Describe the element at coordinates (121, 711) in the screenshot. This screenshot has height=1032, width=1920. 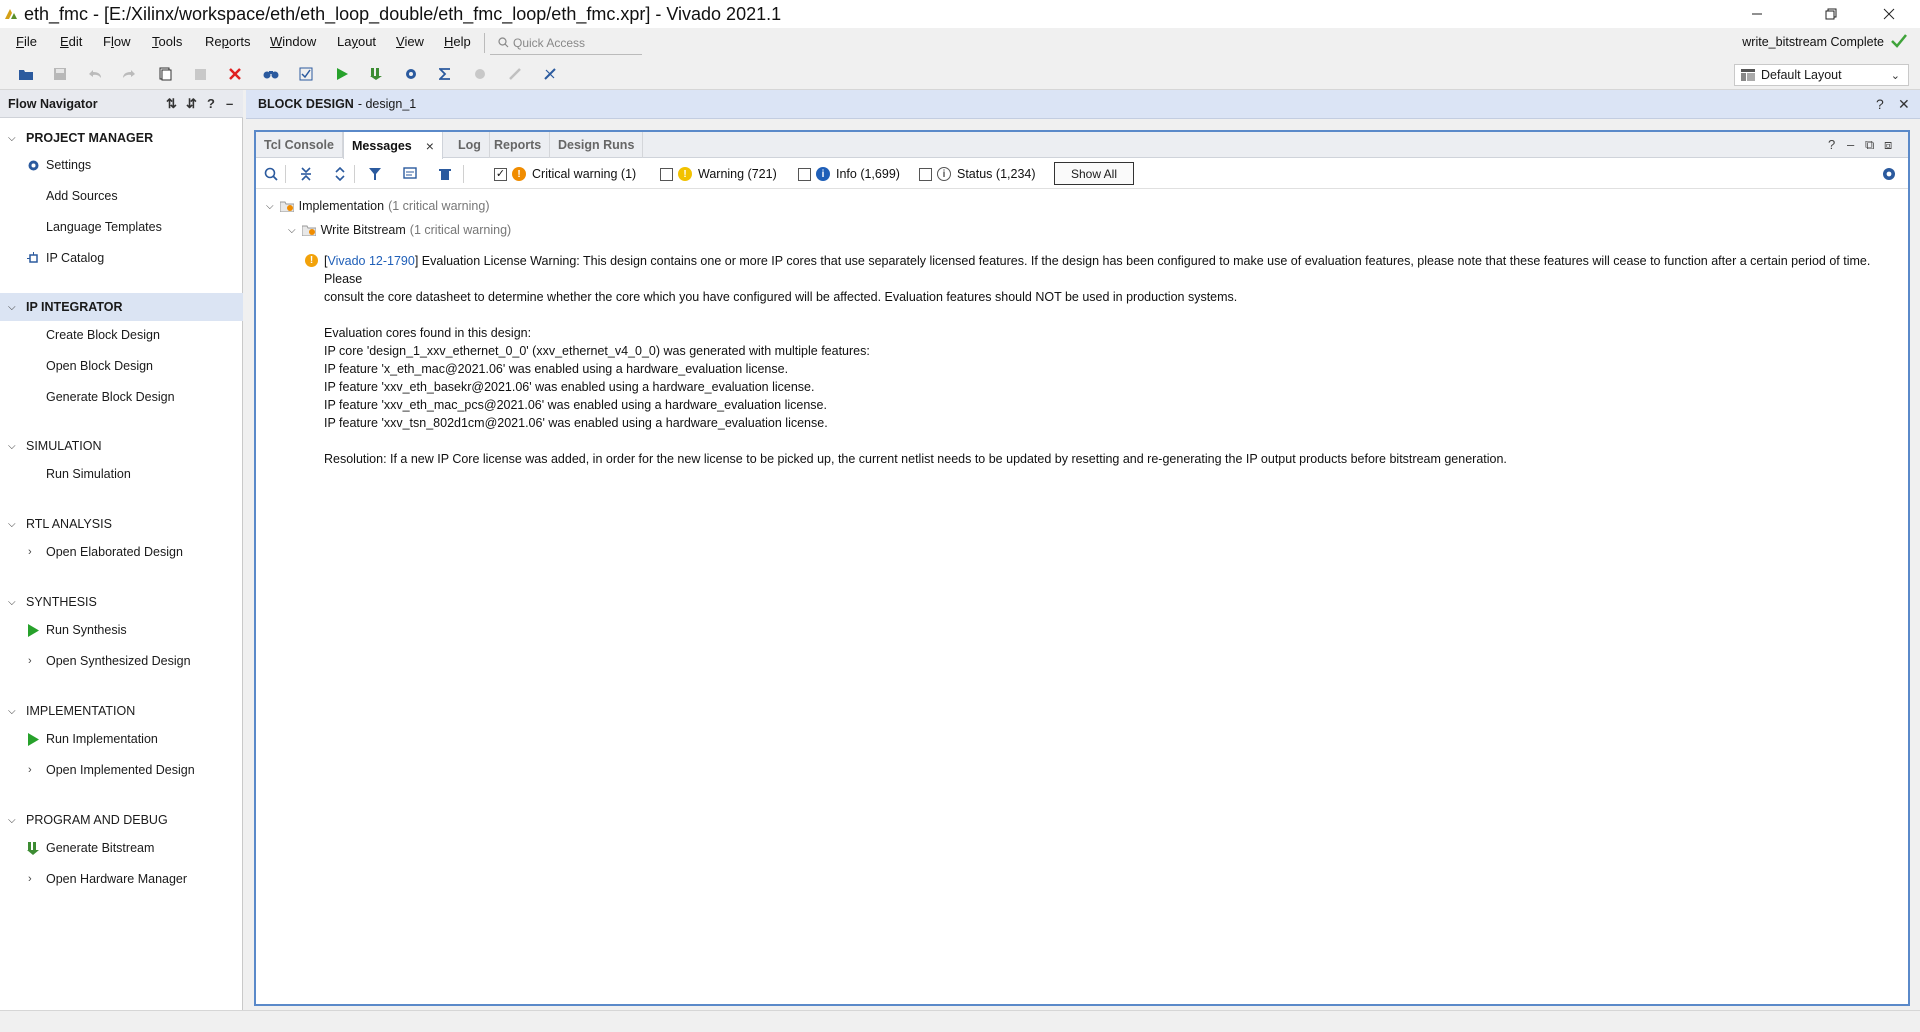
I see `nav-section-implementation: ⌵ IMPLEMENTATION` at that location.